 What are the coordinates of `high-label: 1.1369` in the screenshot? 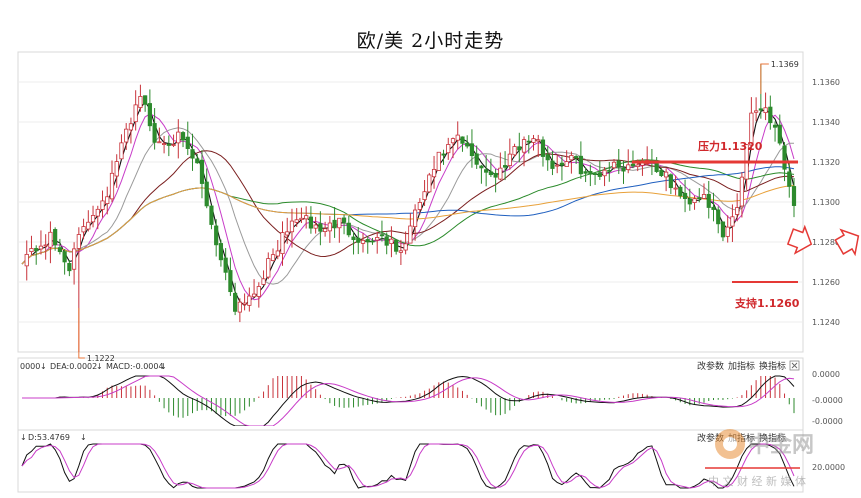 It's located at (785, 64).